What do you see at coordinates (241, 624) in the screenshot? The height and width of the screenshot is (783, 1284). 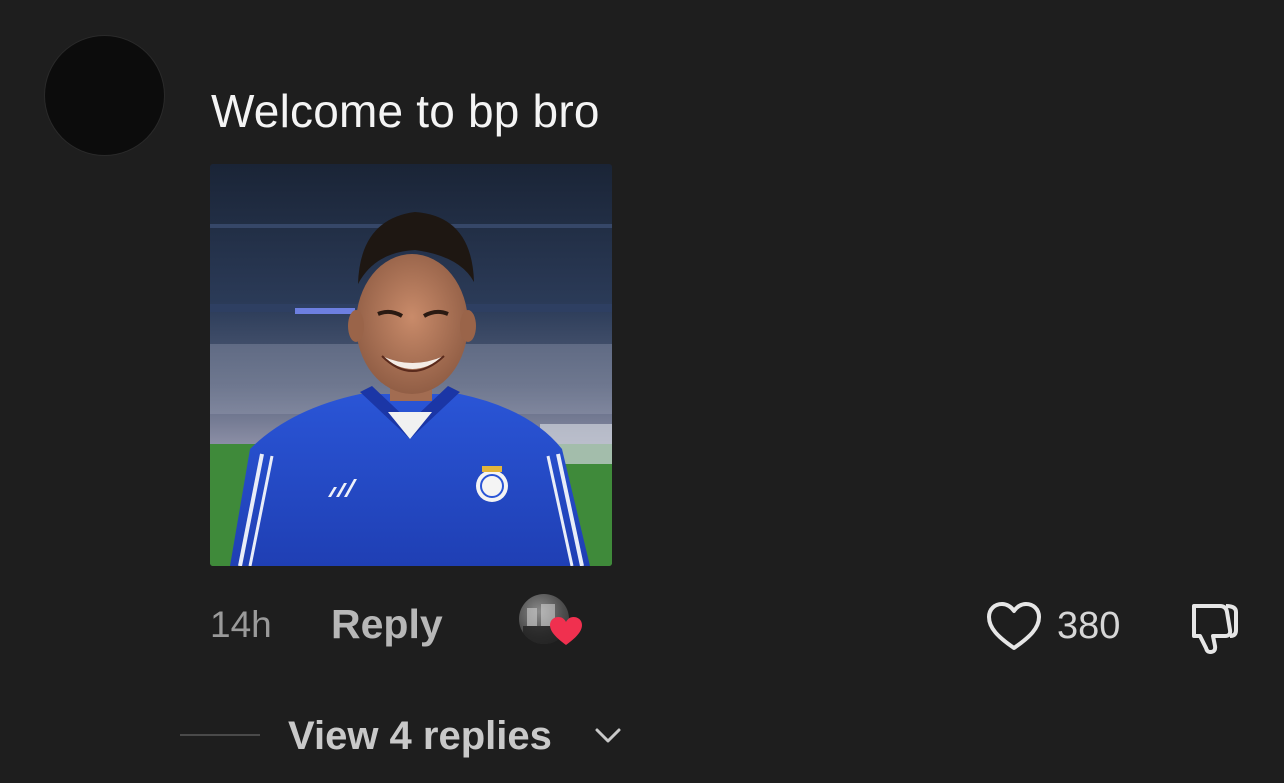 I see `comment-timestamp: 14h` at bounding box center [241, 624].